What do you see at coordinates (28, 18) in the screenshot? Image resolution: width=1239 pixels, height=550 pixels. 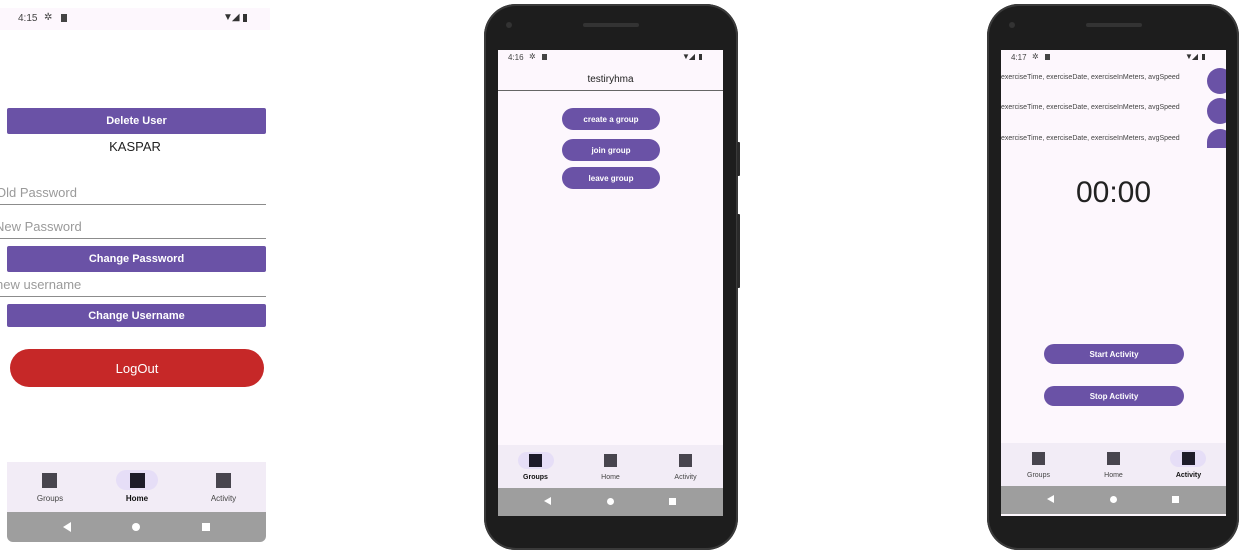 I see `status-time: 4:15` at bounding box center [28, 18].